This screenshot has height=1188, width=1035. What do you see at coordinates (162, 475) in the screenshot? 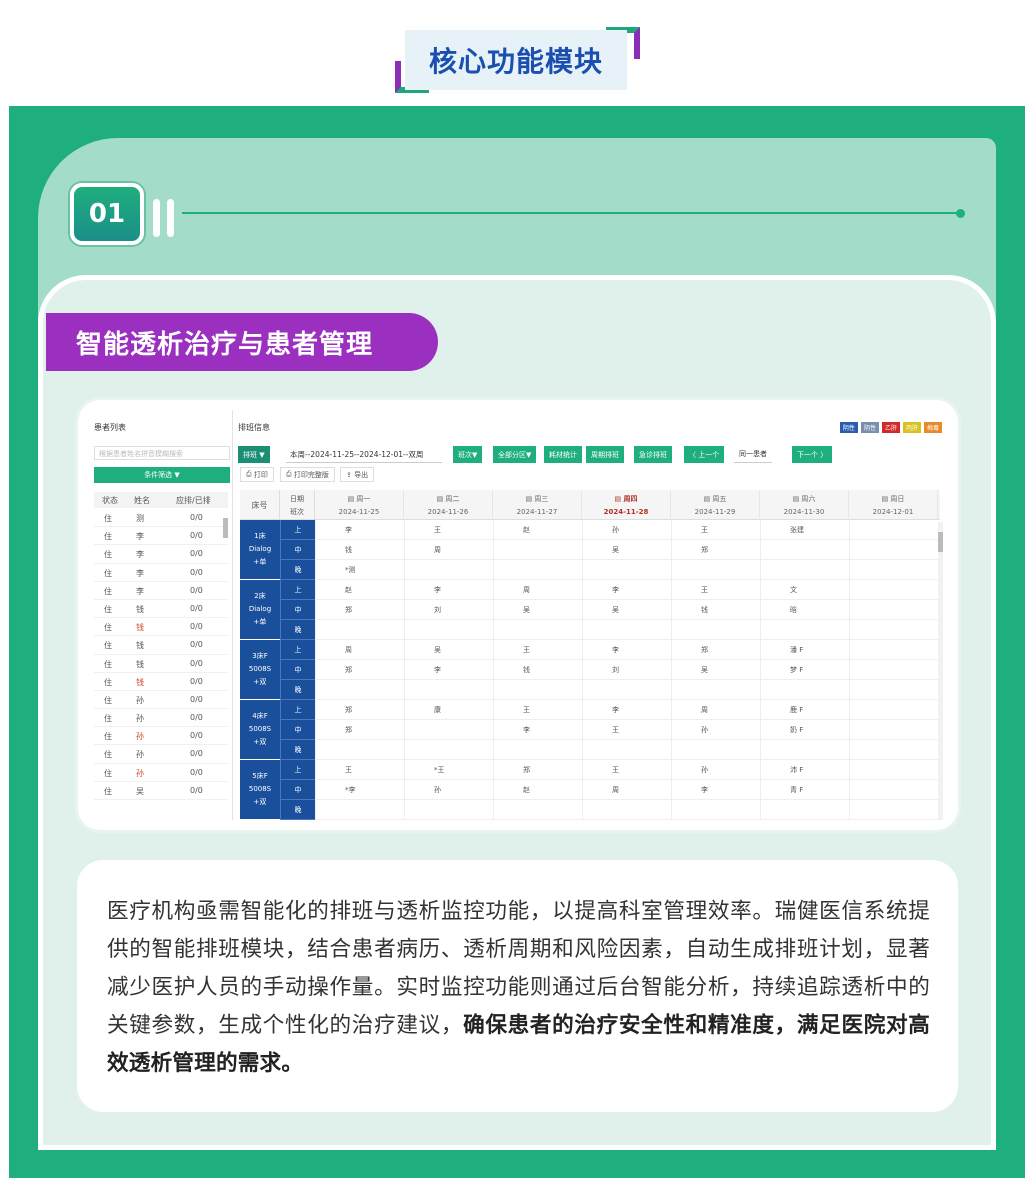
I see `filter-button: 条件筛选 ▼` at bounding box center [162, 475].